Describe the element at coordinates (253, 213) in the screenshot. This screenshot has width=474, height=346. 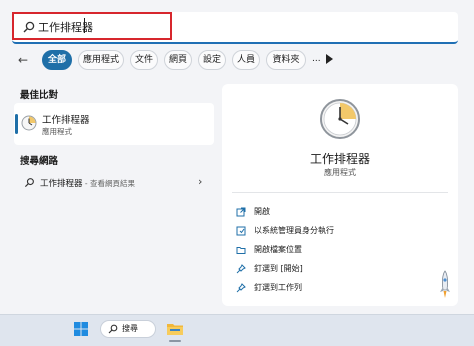
I see `action-open: 開啟` at that location.